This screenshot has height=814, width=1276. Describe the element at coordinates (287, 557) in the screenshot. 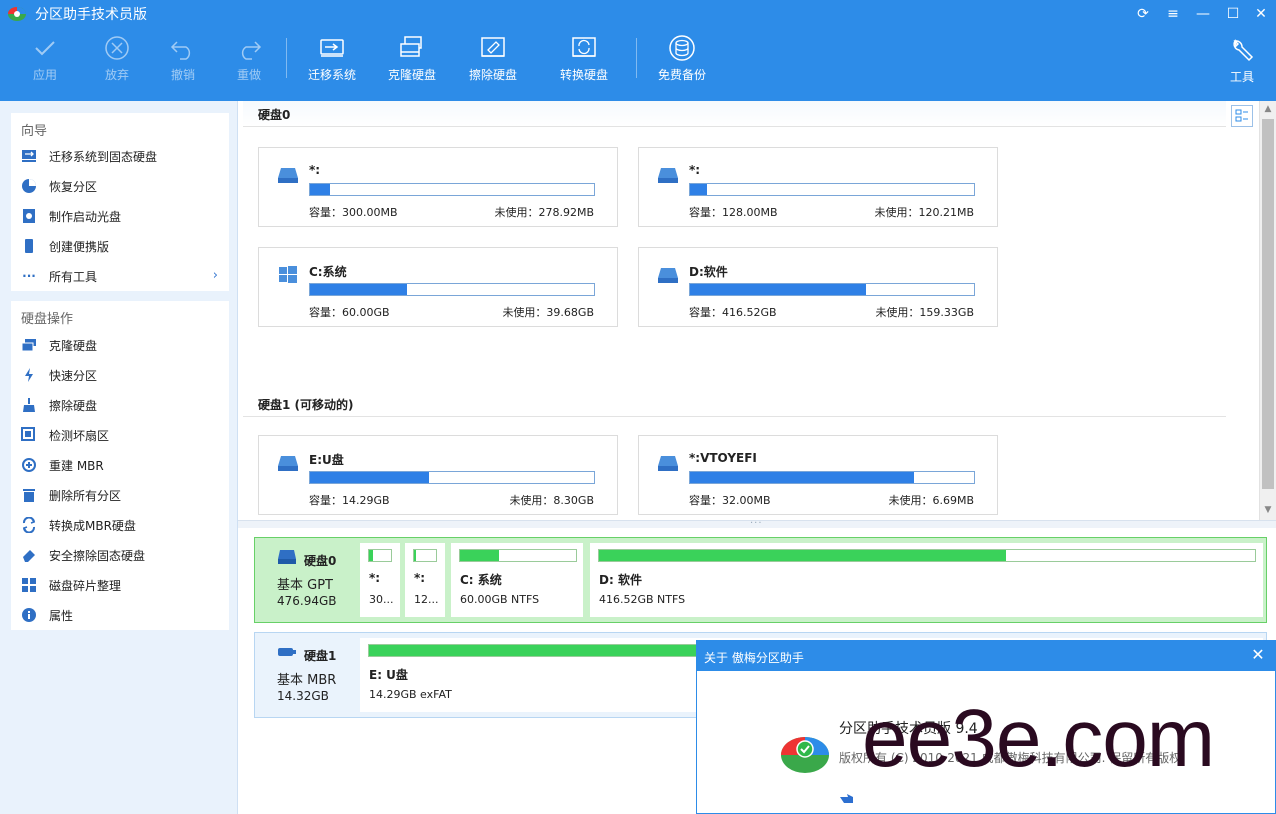

I see `disk-icon` at that location.